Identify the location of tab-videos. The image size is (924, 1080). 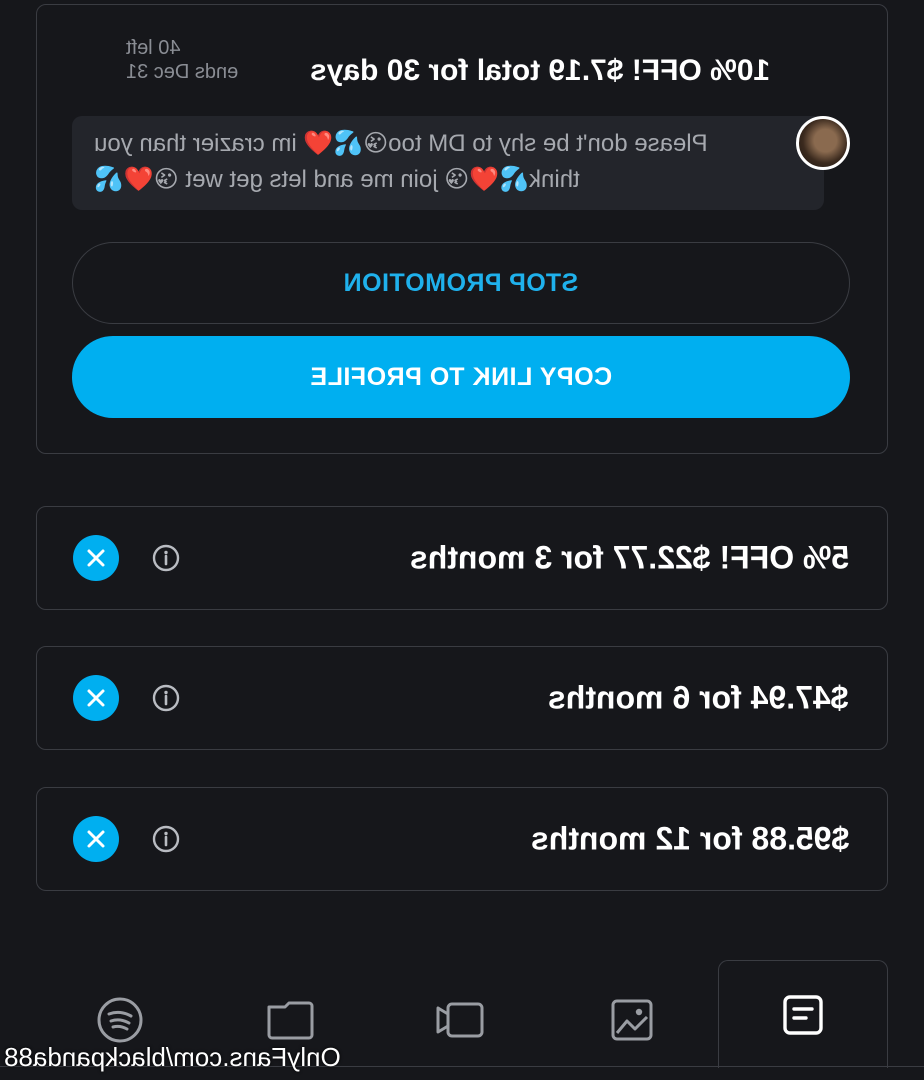
(460, 1020).